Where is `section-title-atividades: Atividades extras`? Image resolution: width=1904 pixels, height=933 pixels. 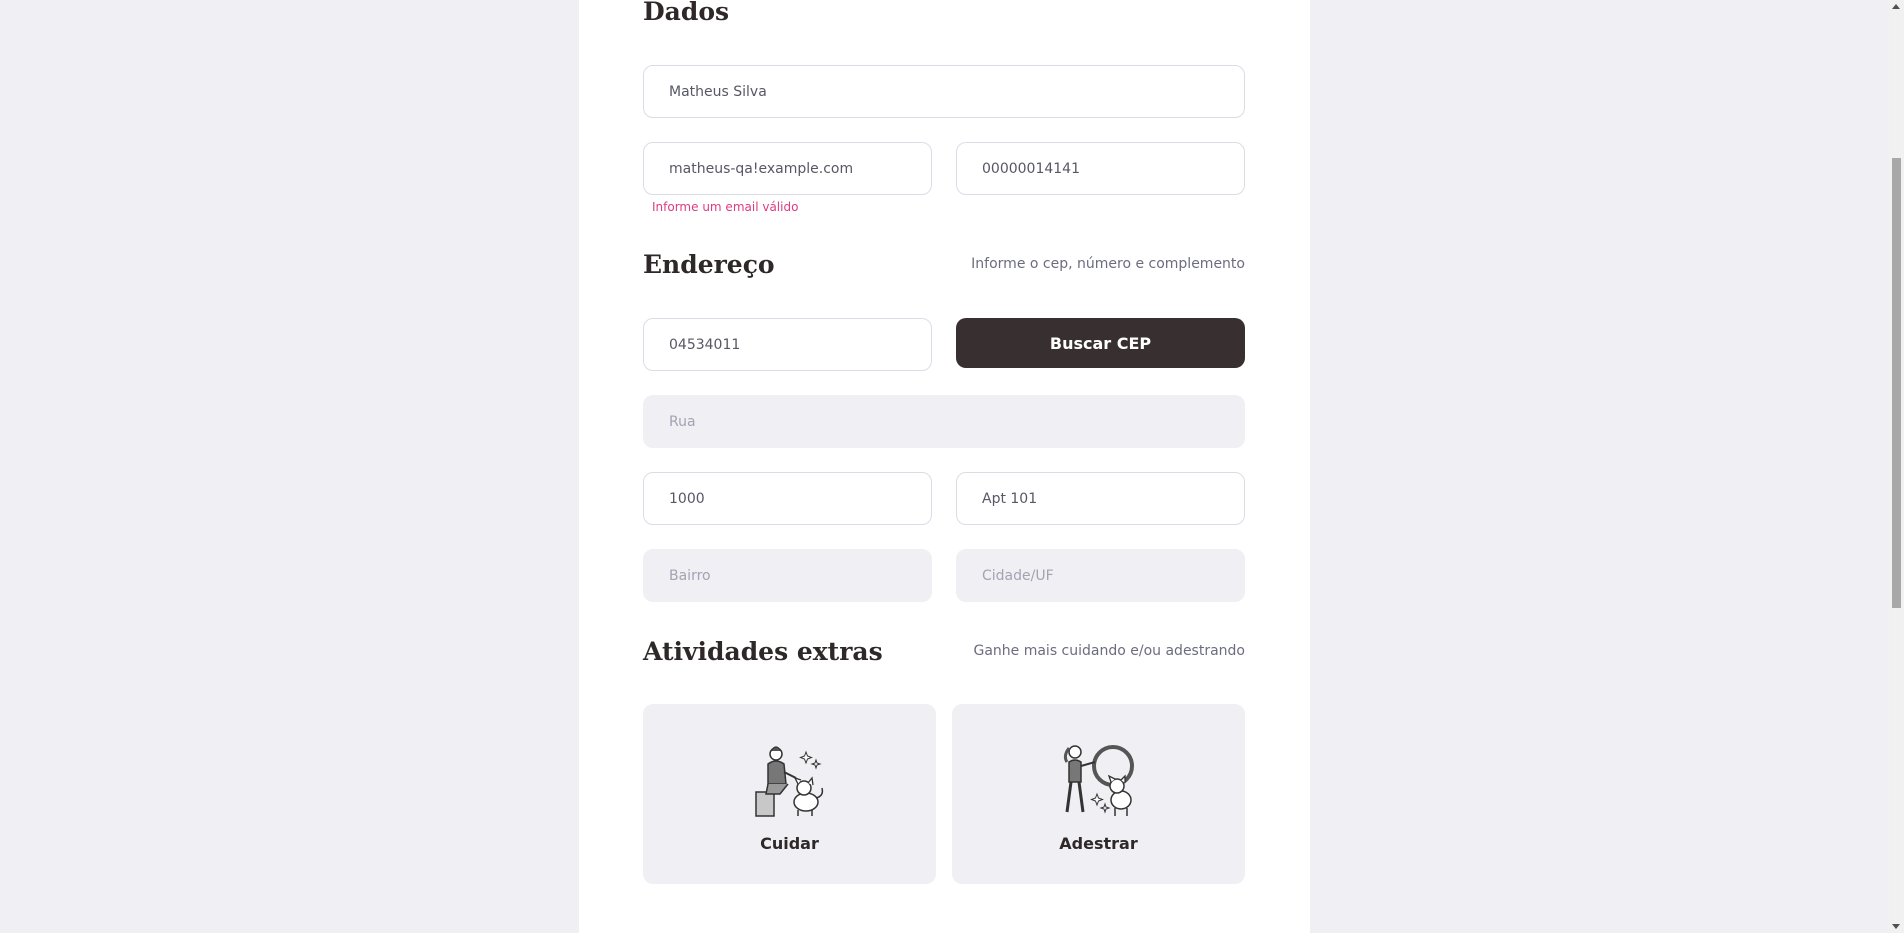 section-title-atividades: Atividades extras is located at coordinates (763, 651).